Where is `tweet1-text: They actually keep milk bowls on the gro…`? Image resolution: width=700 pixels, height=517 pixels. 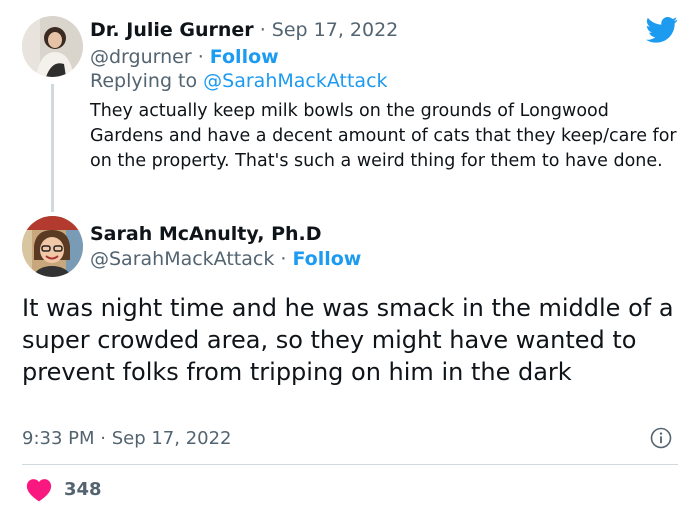
tweet1-text: They actually keep milk bowls on the gro… is located at coordinates (383, 136).